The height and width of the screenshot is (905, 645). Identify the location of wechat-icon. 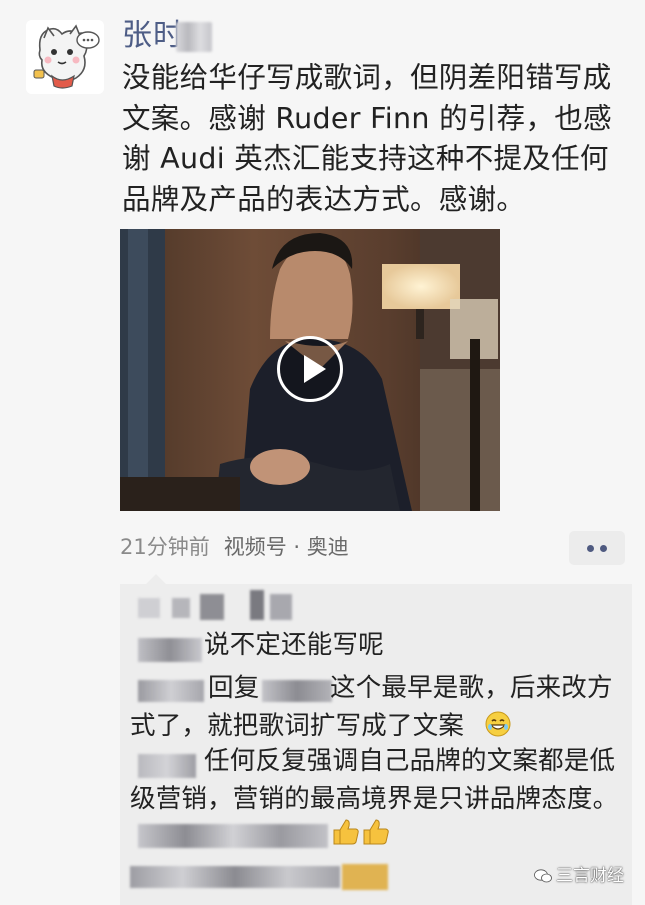
(543, 876).